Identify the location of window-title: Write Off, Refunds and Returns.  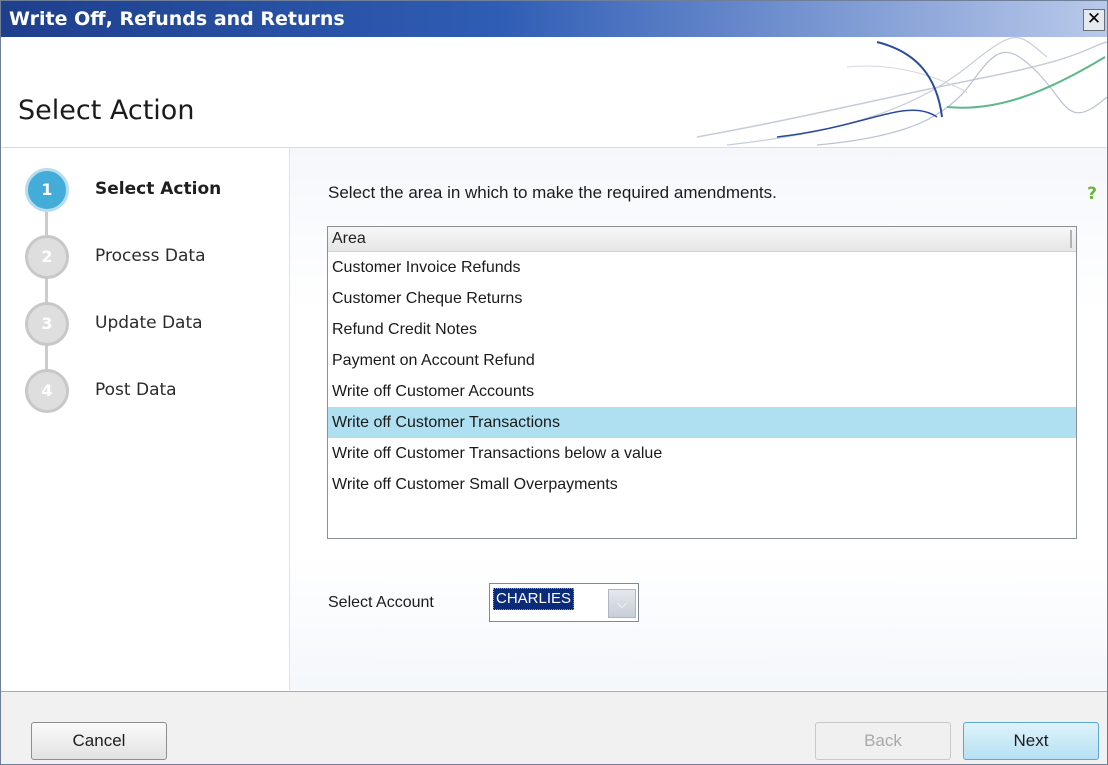
(177, 19).